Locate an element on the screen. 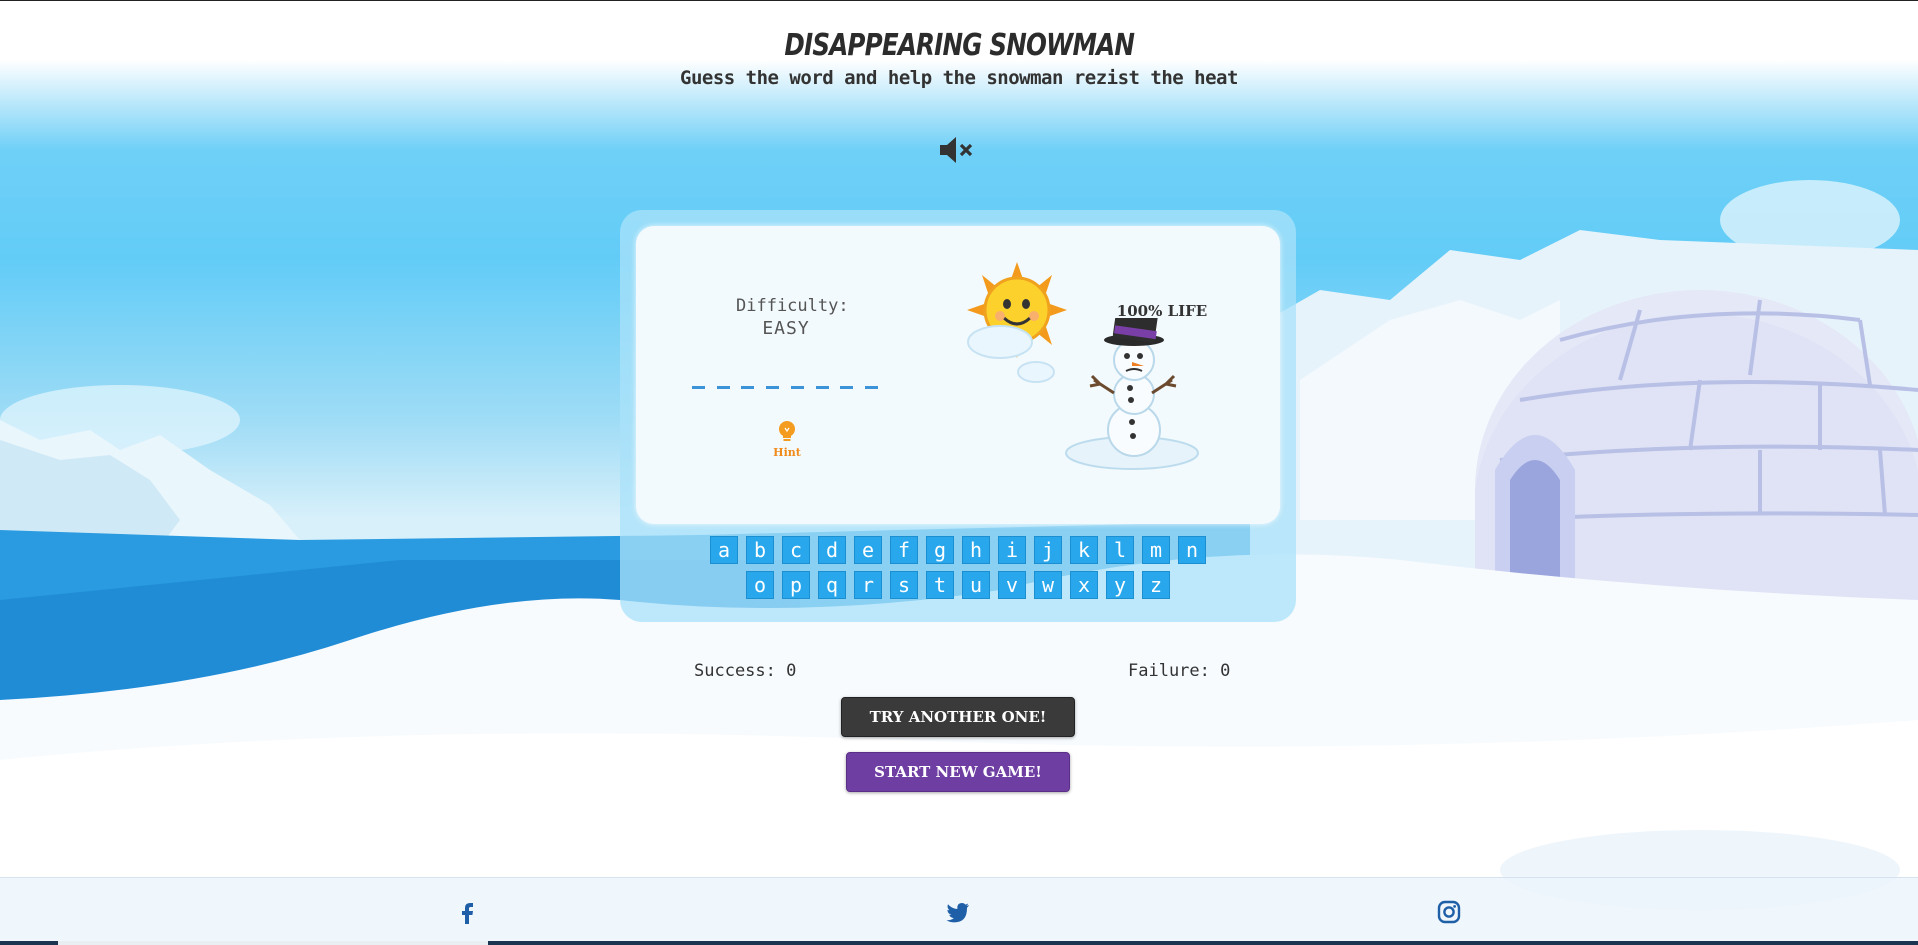  instagram-icon is located at coordinates (1449, 912).